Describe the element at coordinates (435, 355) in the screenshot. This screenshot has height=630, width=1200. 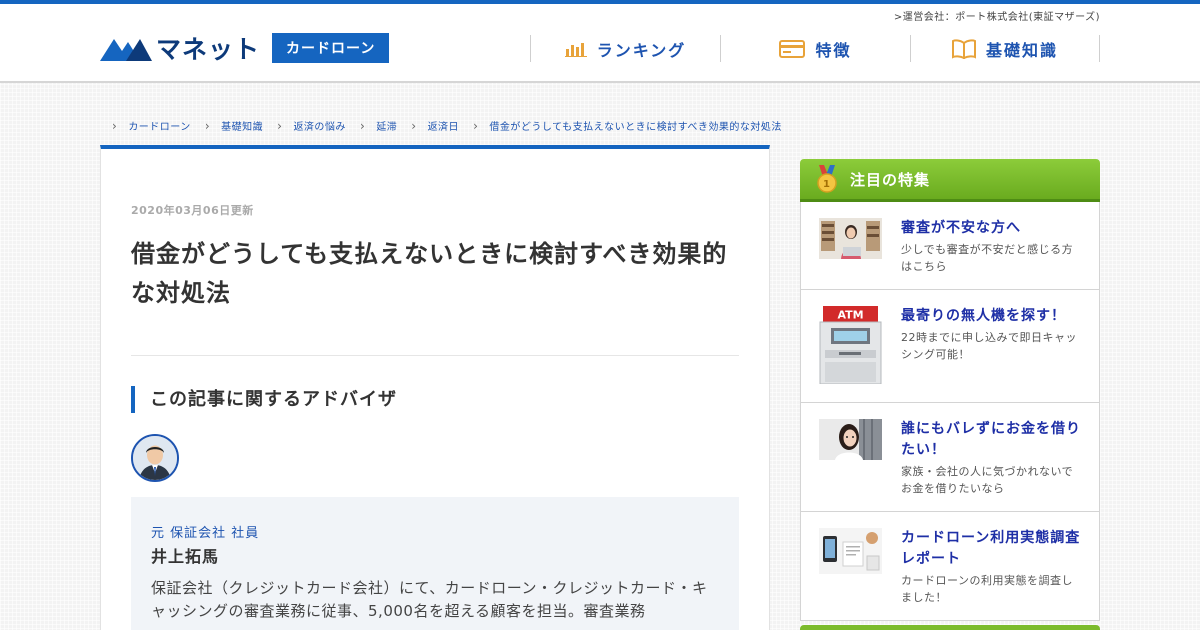
I see `title-divider` at that location.